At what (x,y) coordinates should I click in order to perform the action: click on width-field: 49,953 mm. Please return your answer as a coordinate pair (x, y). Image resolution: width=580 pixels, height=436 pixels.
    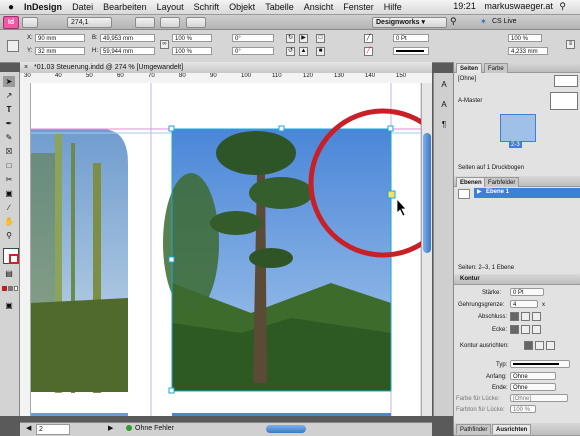
    Looking at the image, I should click on (127, 38).